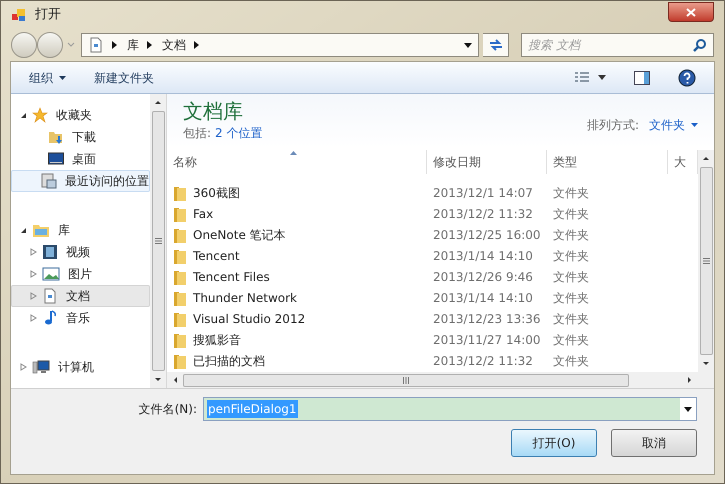 The image size is (725, 484). I want to click on help-icon, so click(687, 77).